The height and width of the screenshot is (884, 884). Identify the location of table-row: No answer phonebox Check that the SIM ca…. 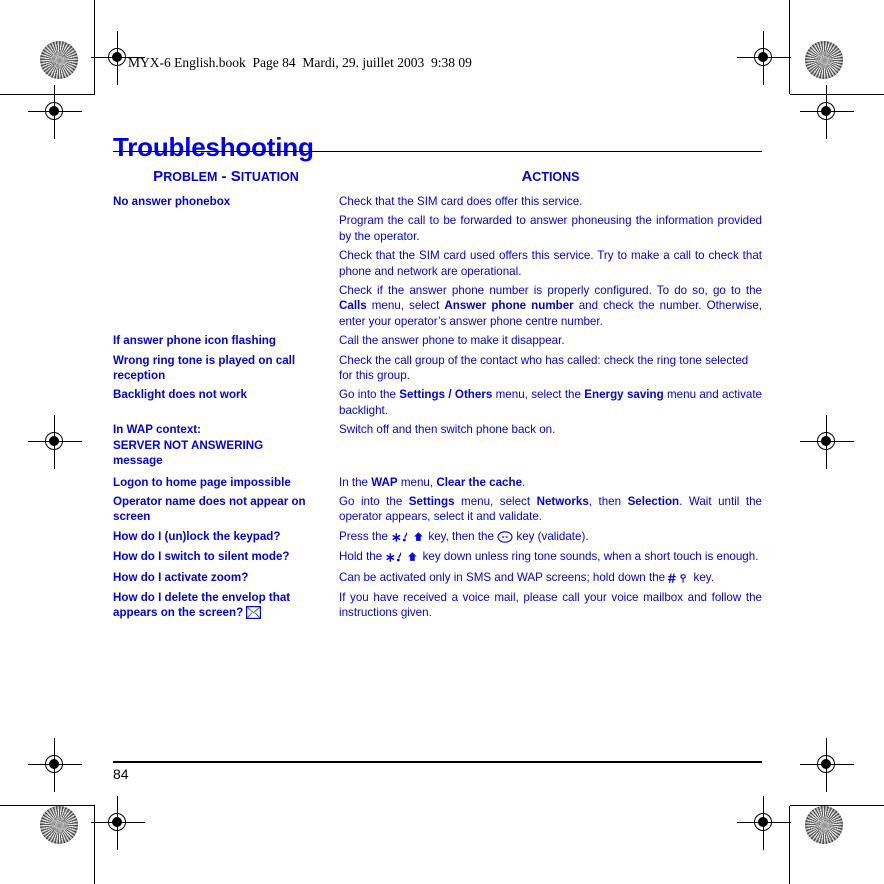
(437, 261).